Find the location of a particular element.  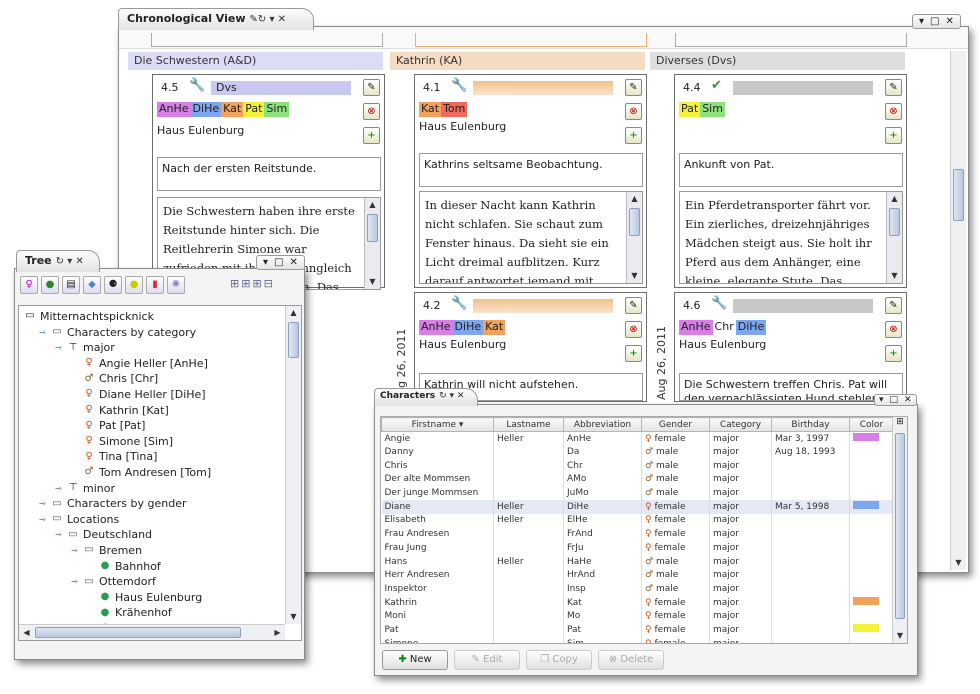

table-row: Frau Jung FrJu ♀ female major is located at coordinates (637, 548).